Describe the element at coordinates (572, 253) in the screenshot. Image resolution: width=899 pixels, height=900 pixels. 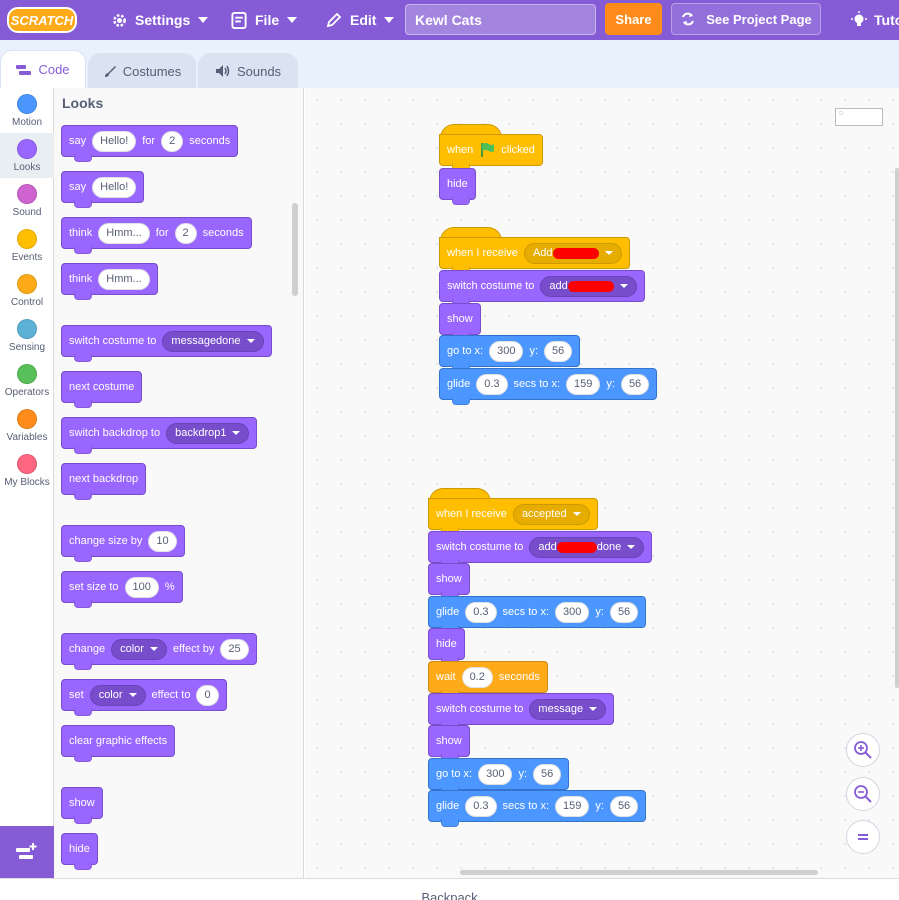
I see `message-dropdown: Add` at that location.